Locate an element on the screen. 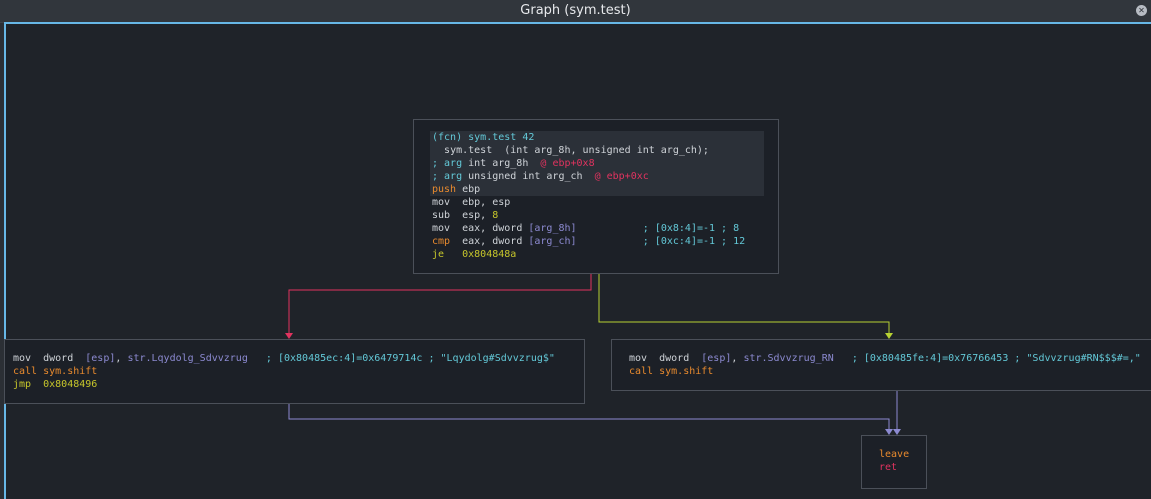 The image size is (1151, 499). arg1-type: int arg_8h is located at coordinates (498, 163).